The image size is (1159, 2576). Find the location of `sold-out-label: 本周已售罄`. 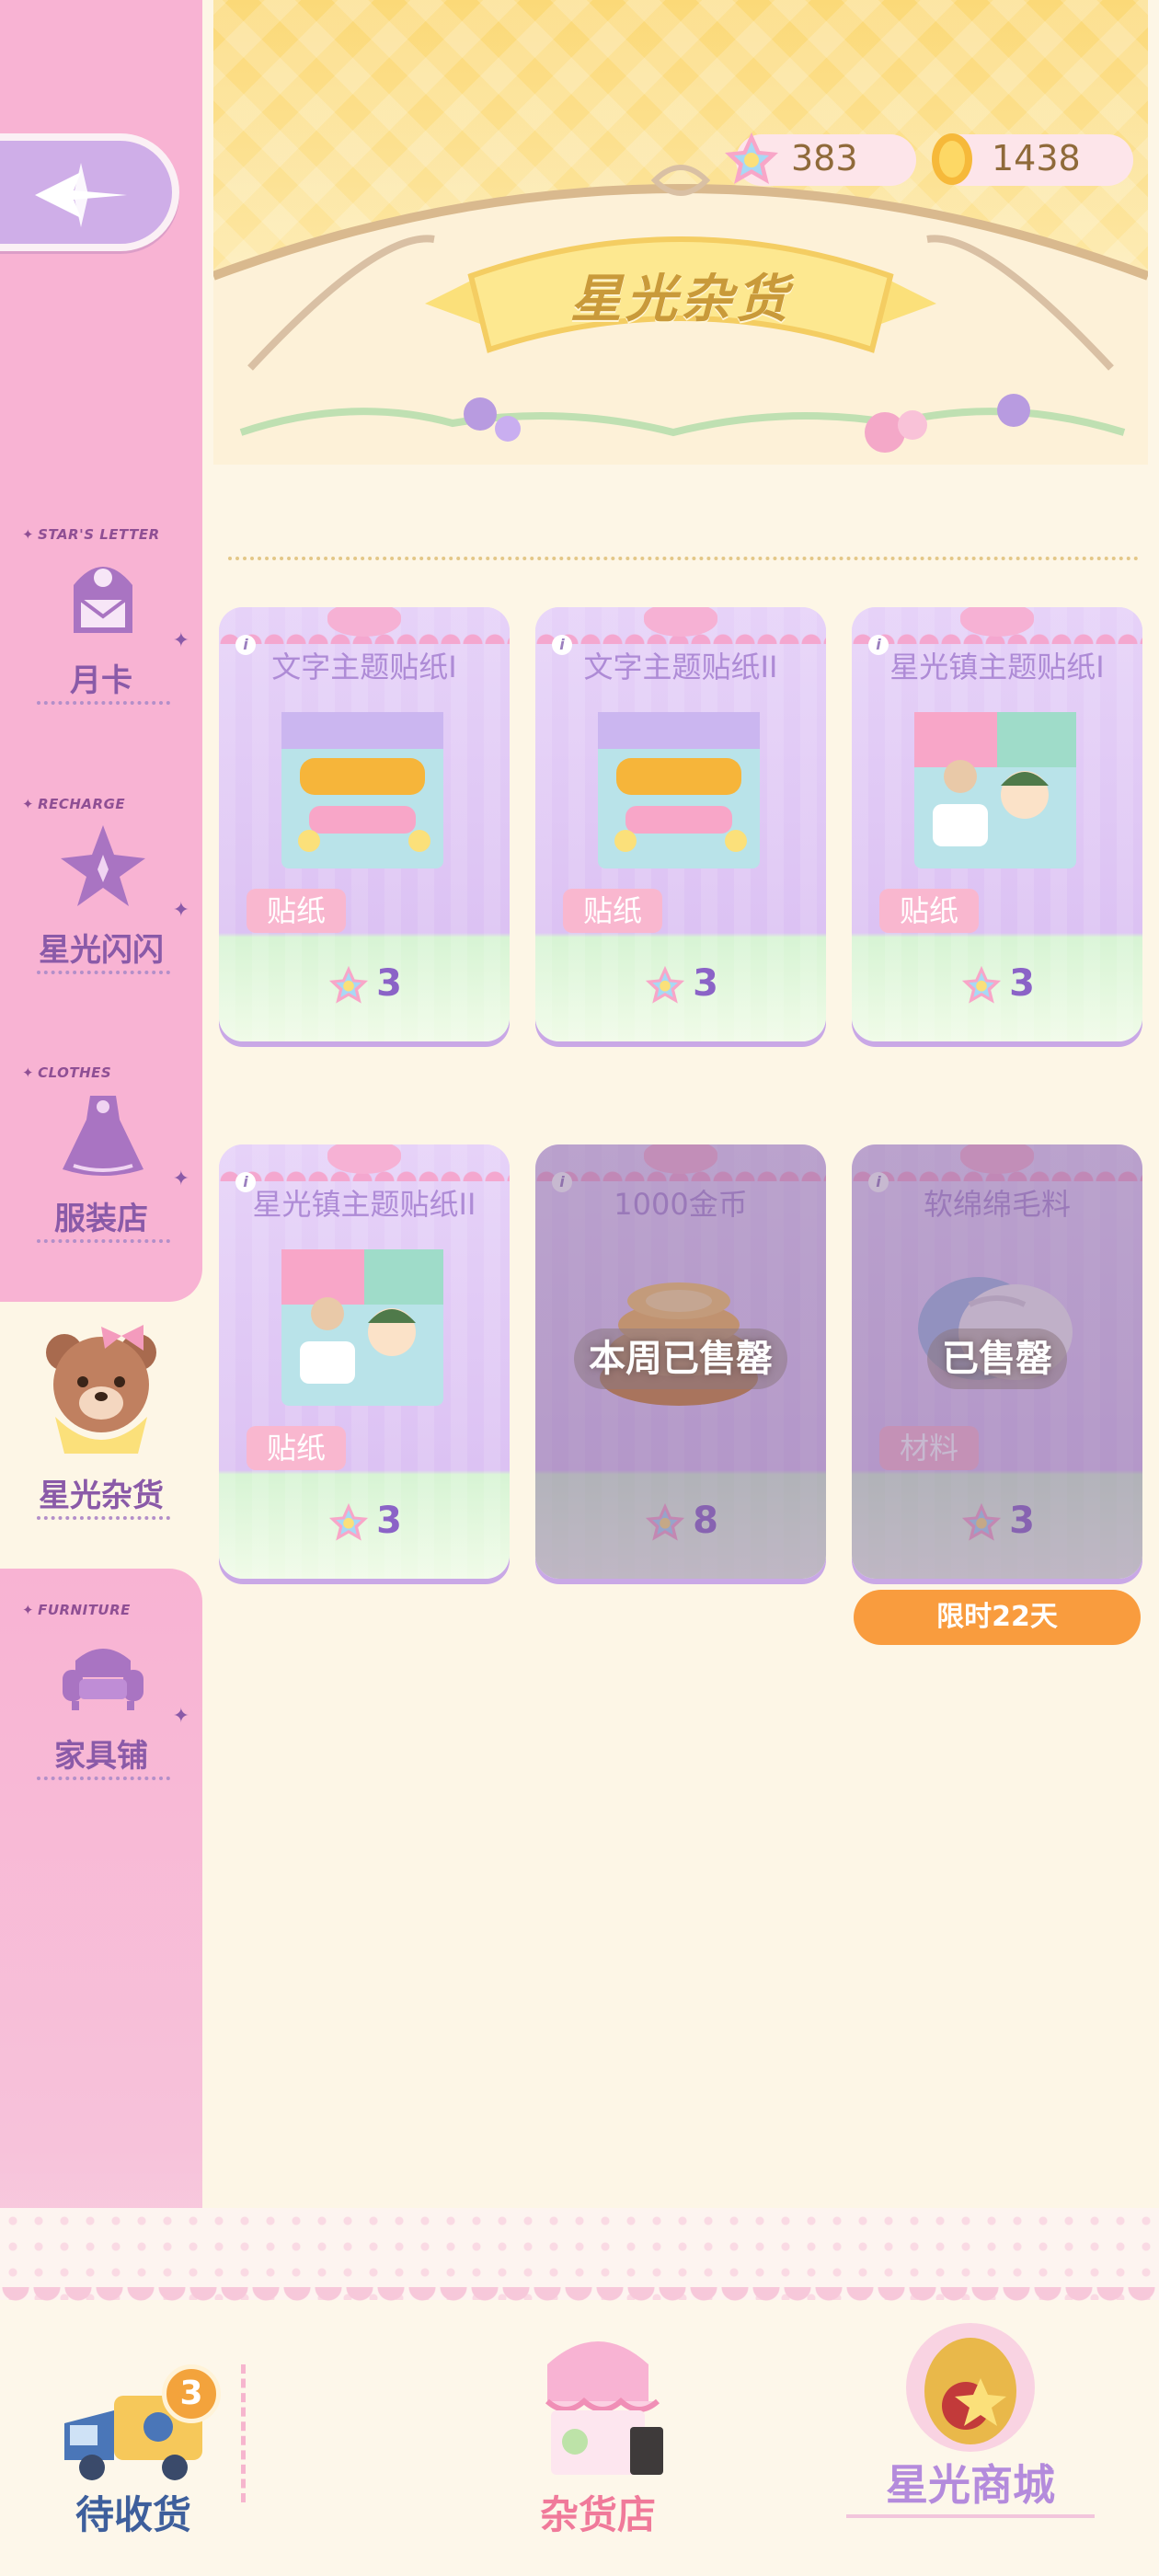

sold-out-label: 本周已售罄 is located at coordinates (680, 1358).